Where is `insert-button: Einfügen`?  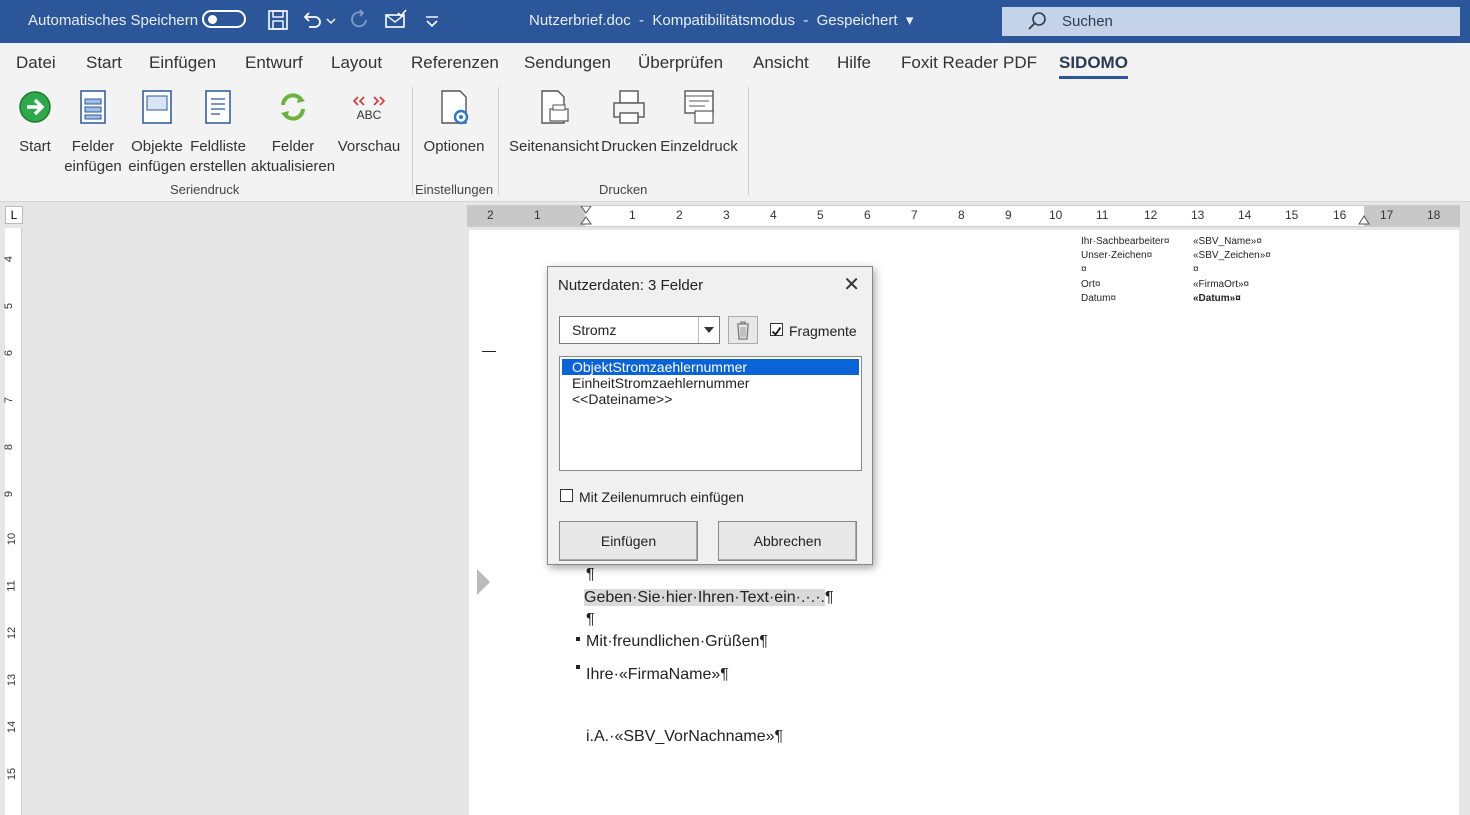
insert-button: Einfügen is located at coordinates (628, 541).